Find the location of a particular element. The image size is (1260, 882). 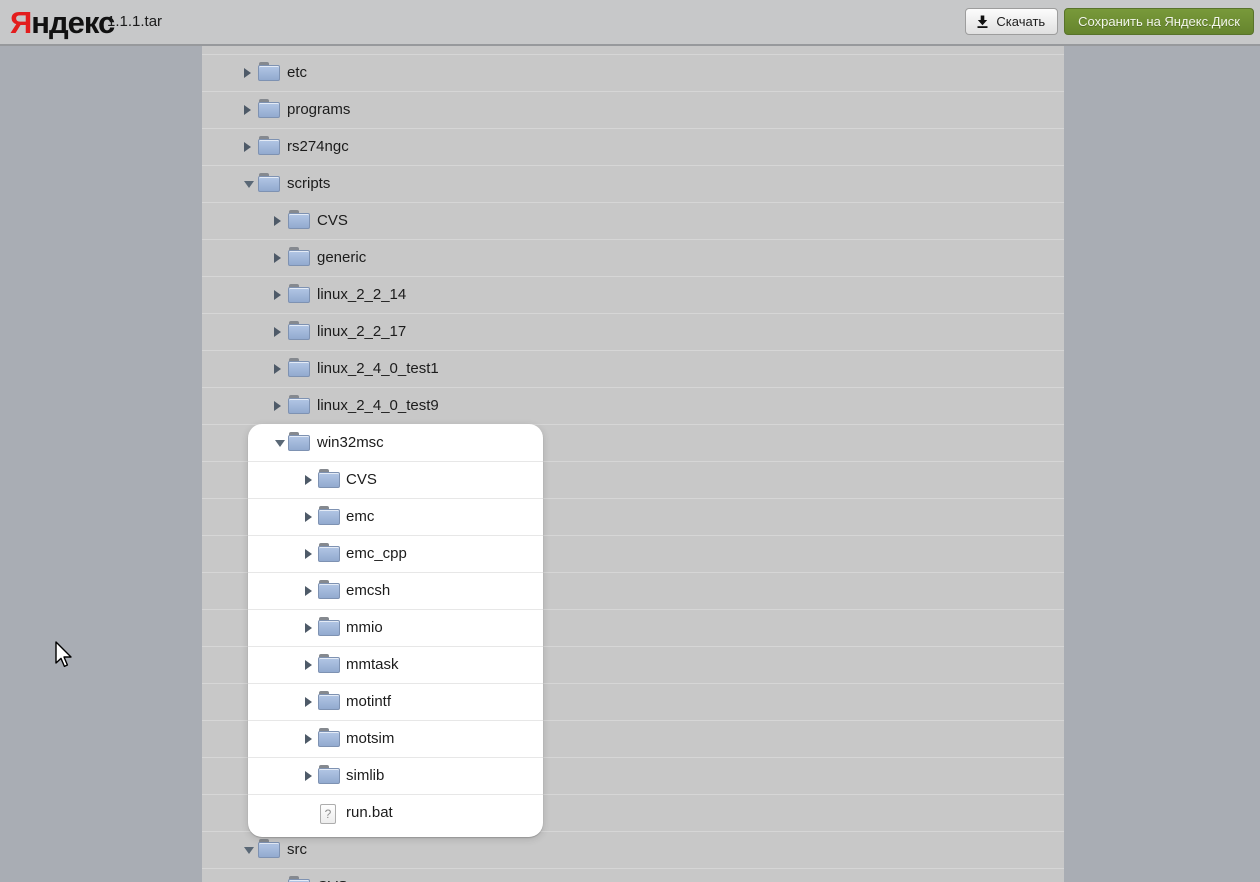

tree-row-generic: generic is located at coordinates (633, 258).